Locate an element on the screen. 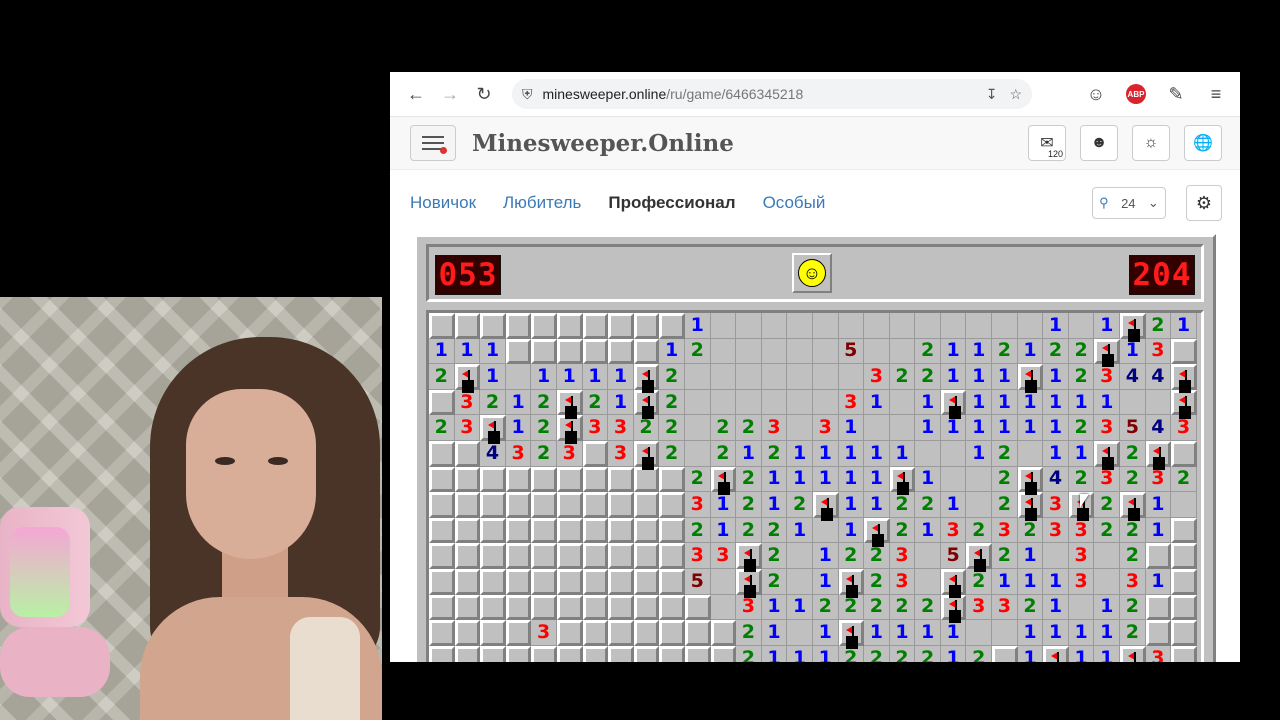 The height and width of the screenshot is (720, 1280). download-icon: ↧ is located at coordinates (992, 94).